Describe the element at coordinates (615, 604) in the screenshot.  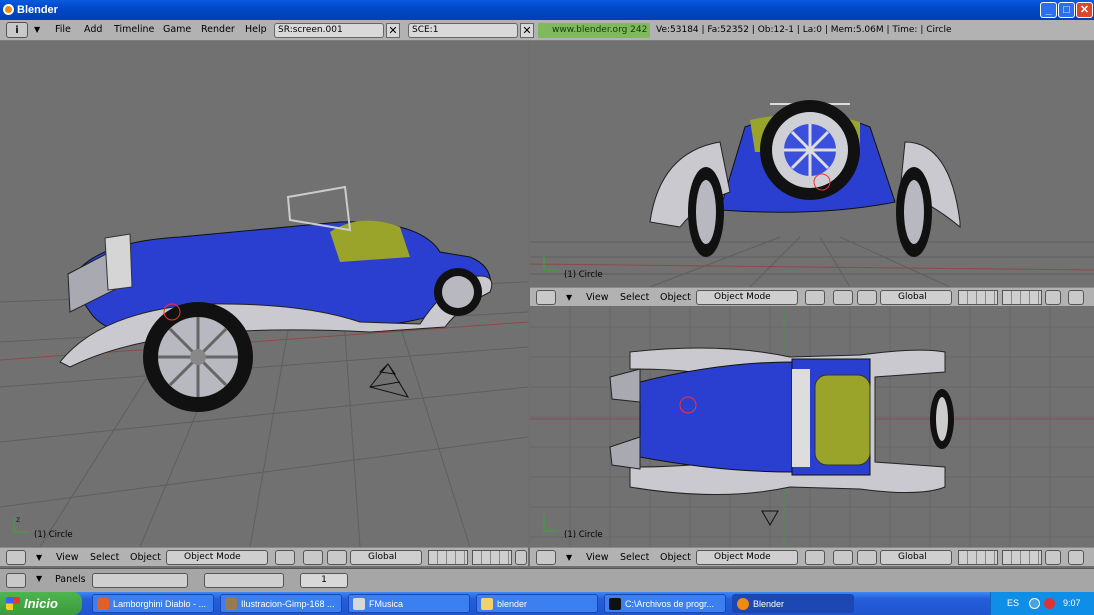
I see `console-icon` at that location.